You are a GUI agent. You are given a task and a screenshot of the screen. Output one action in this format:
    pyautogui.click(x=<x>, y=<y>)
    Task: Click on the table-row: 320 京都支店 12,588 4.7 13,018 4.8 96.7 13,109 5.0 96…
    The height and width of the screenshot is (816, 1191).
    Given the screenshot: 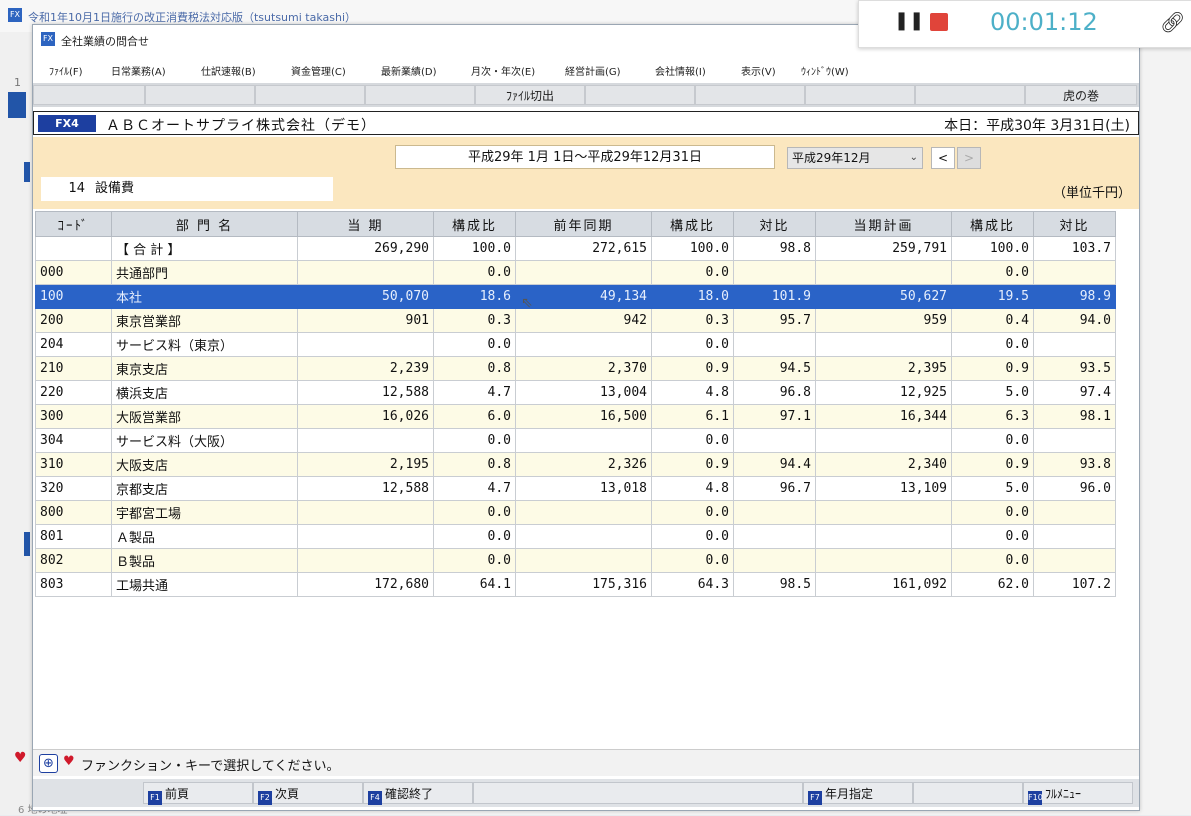 What is the action you would take?
    pyautogui.click(x=575, y=488)
    